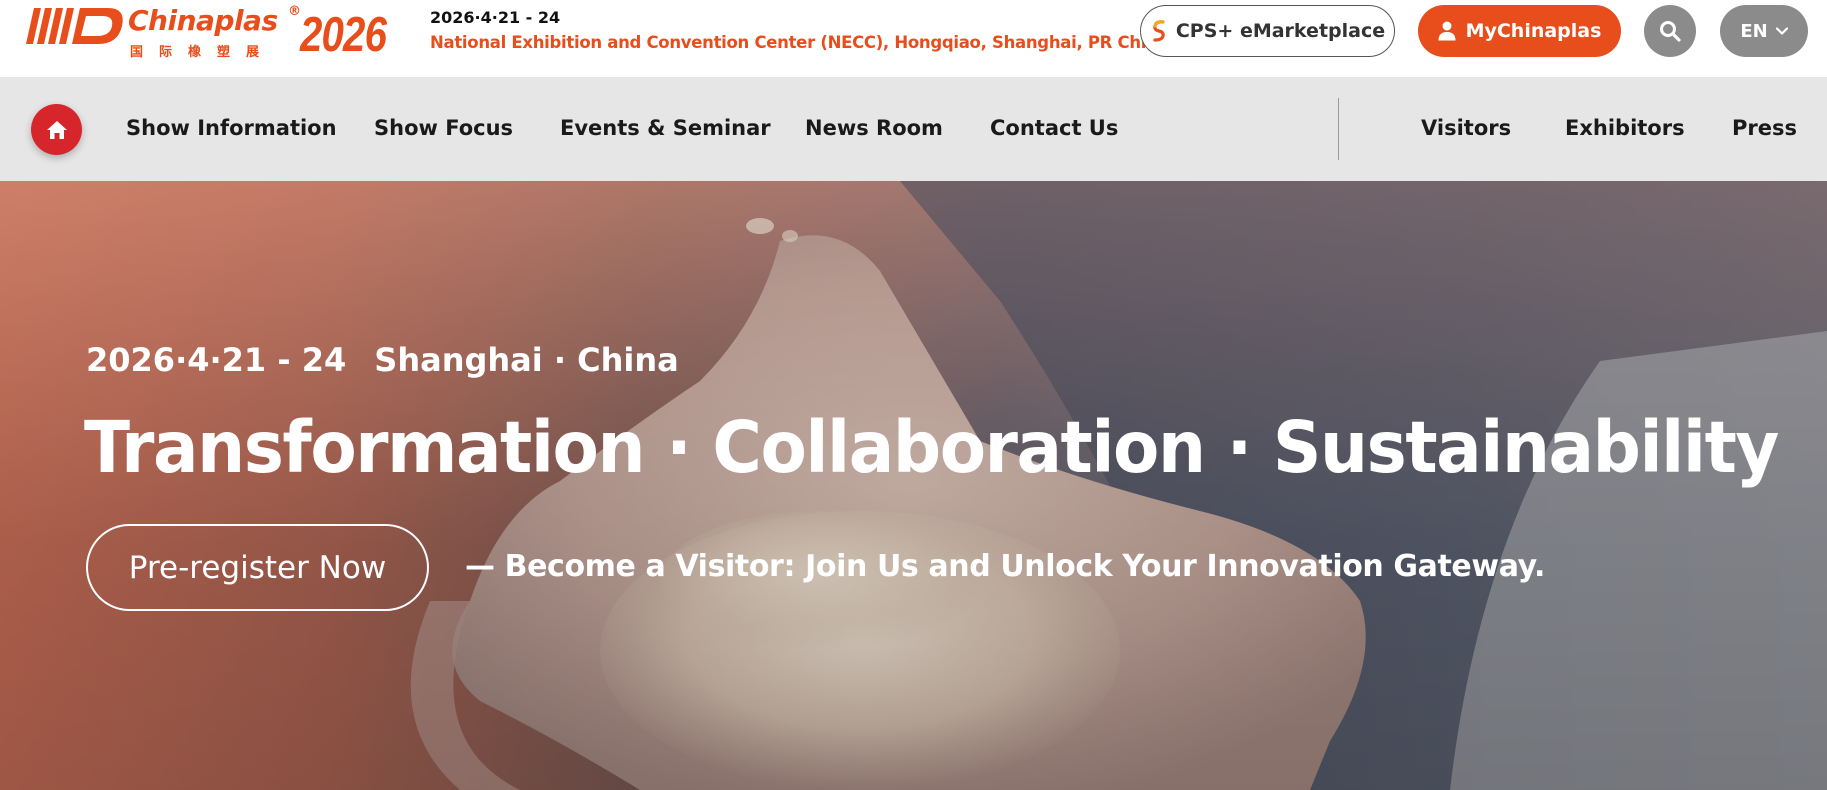 The height and width of the screenshot is (790, 1827). I want to click on nav-item-visitors: Visitors, so click(1466, 128).